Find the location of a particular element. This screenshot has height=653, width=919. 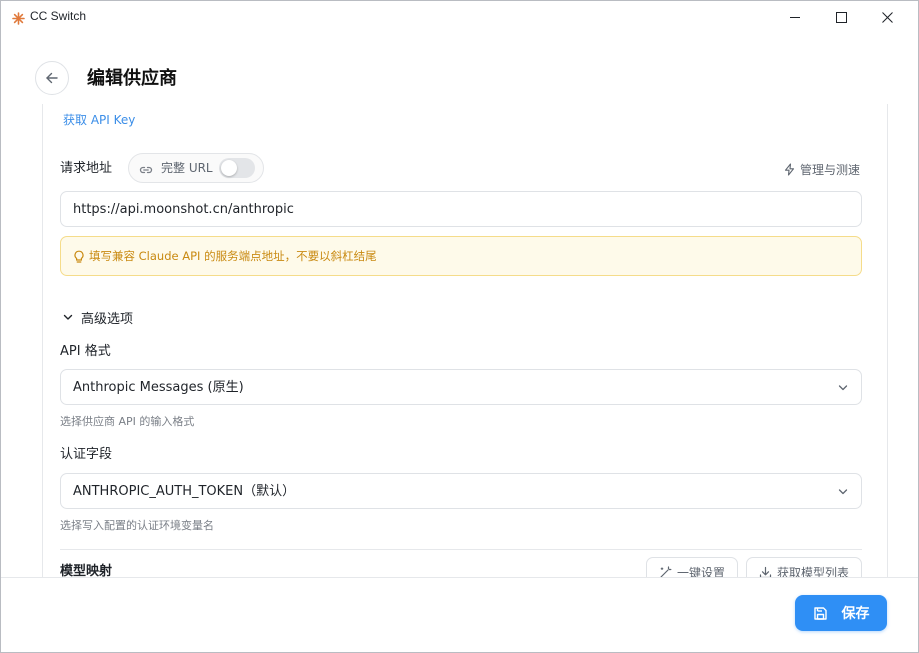

advanced-options-toggle: 高级选项 is located at coordinates (97, 317).